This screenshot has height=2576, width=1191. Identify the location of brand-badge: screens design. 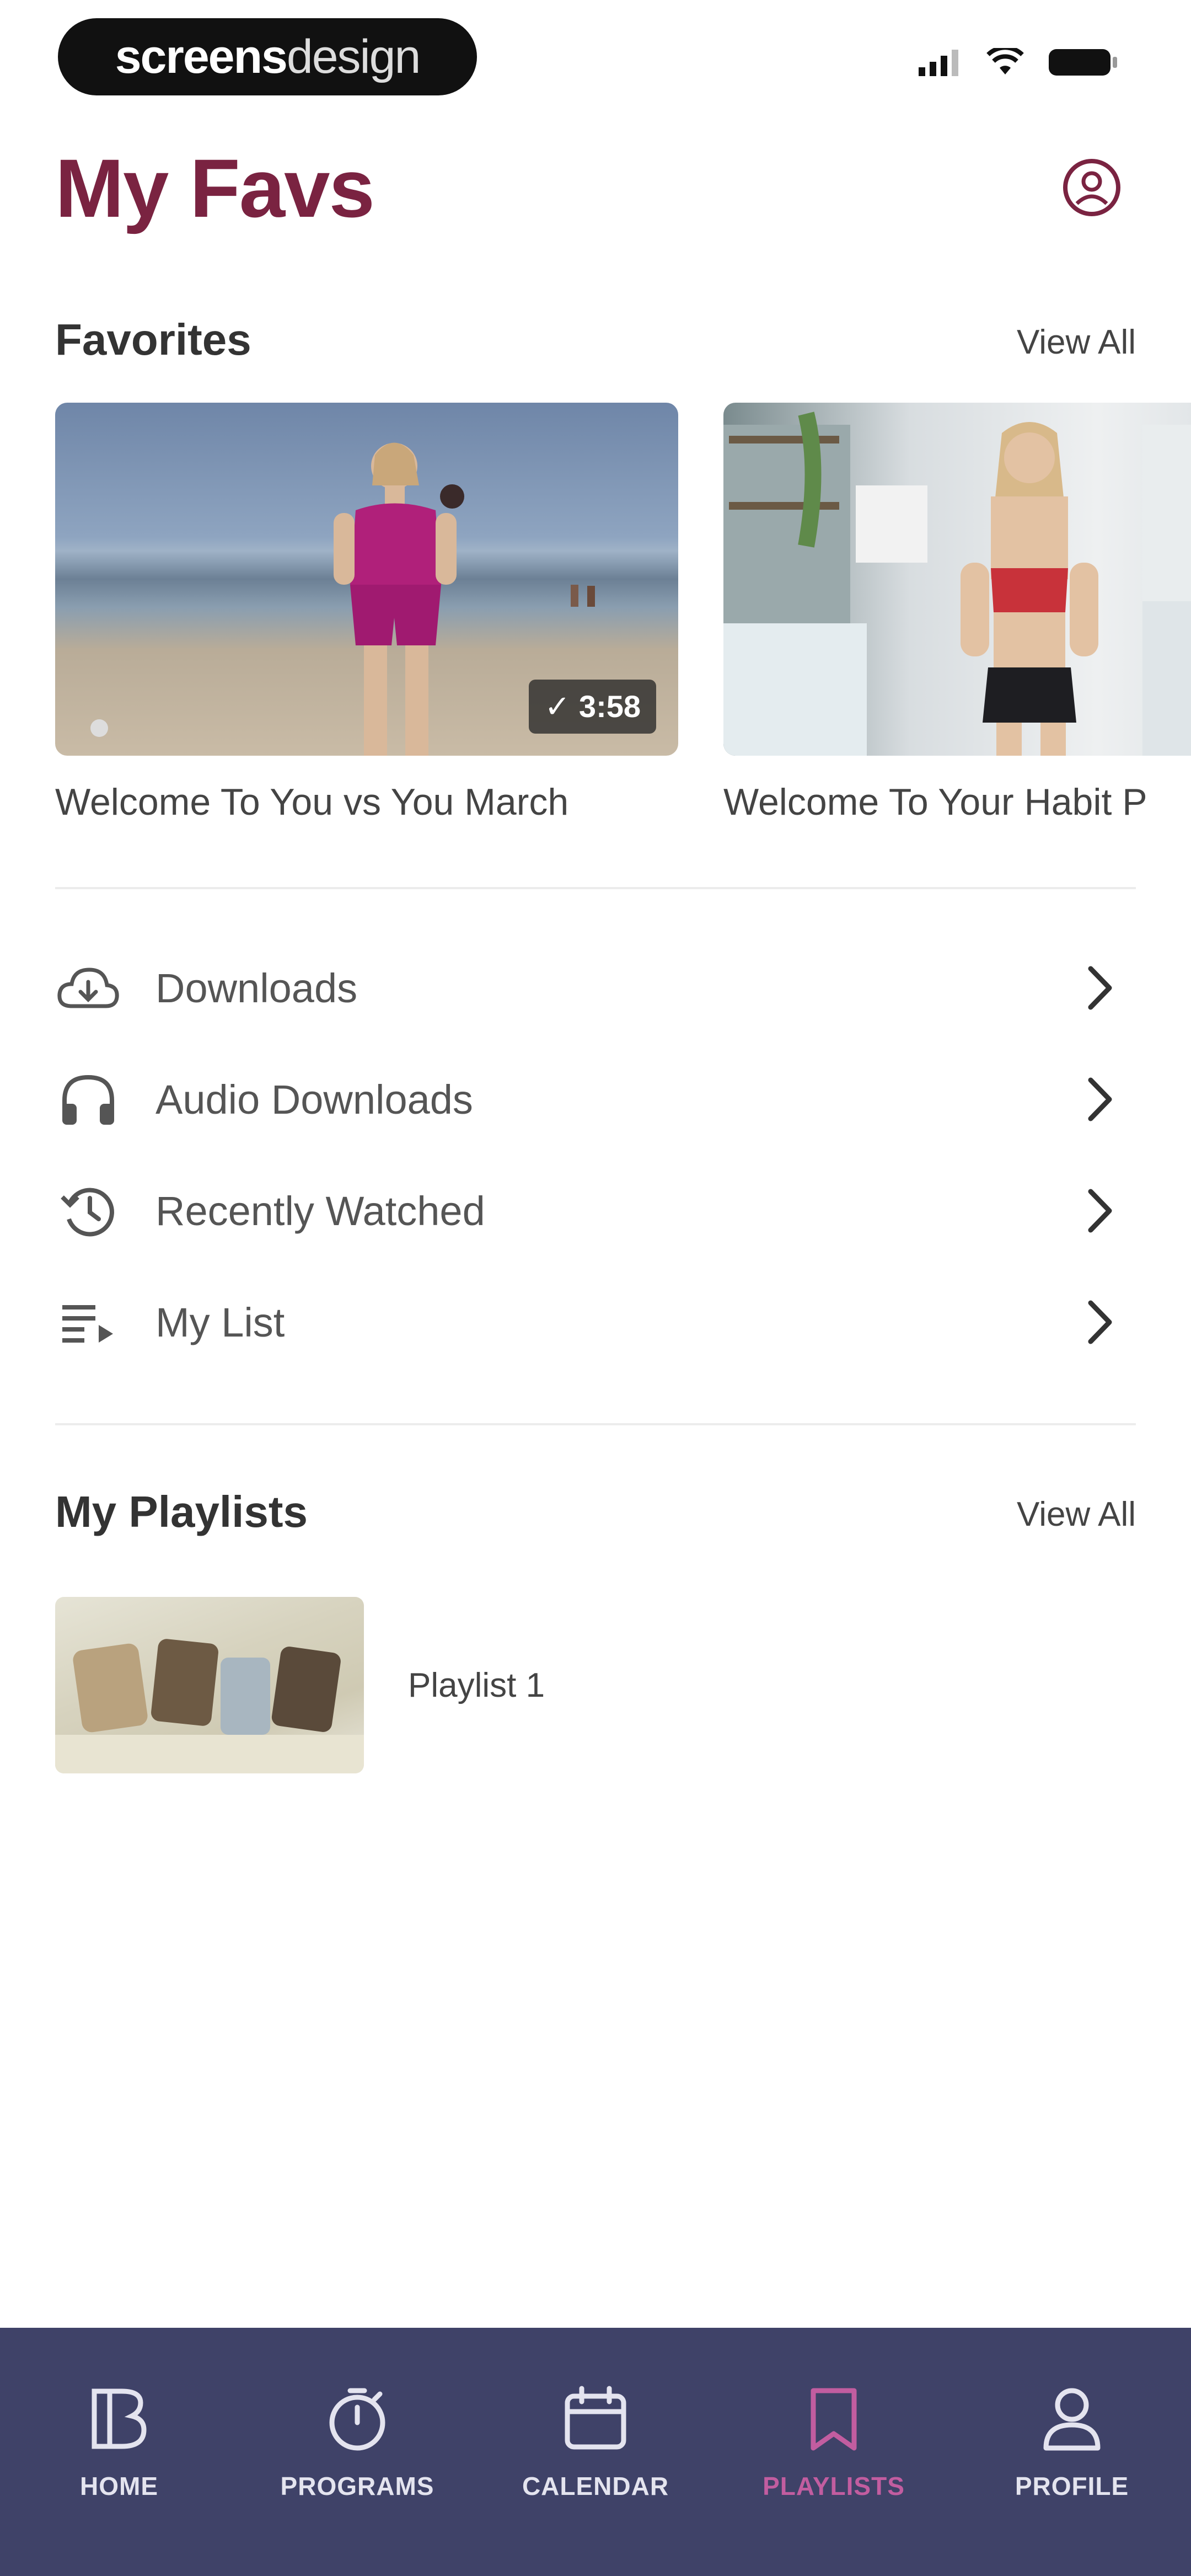
(267, 56).